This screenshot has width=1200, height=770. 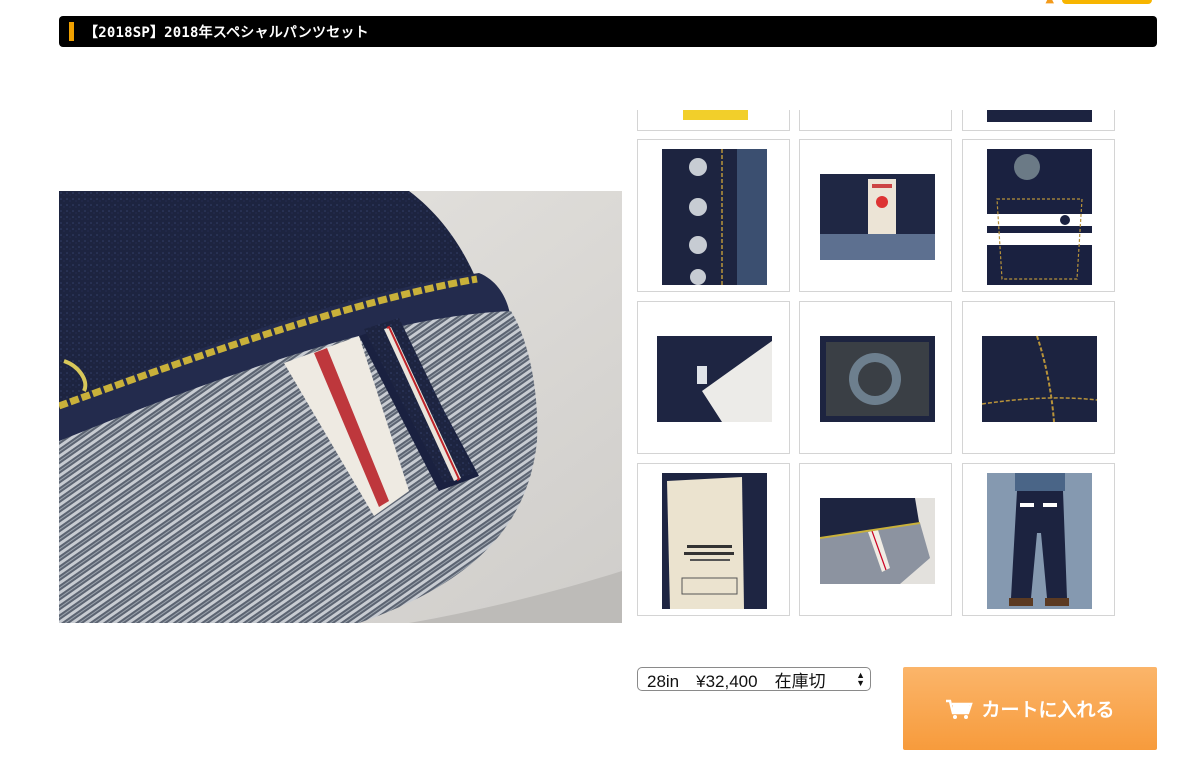 I want to click on thumbnail-denim-bottom, so click(x=1038, y=120).